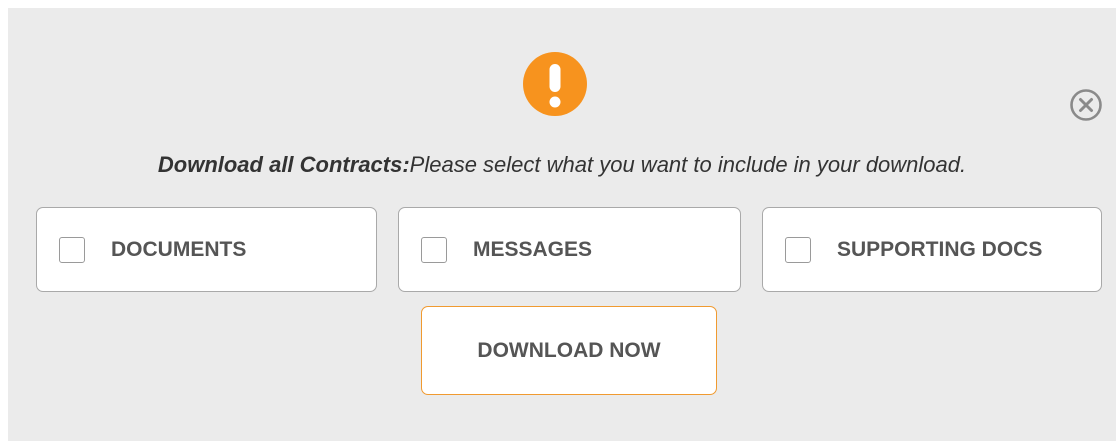 Image resolution: width=1116 pixels, height=441 pixels. What do you see at coordinates (533, 249) in the screenshot?
I see `messages-label: MESSAGES` at bounding box center [533, 249].